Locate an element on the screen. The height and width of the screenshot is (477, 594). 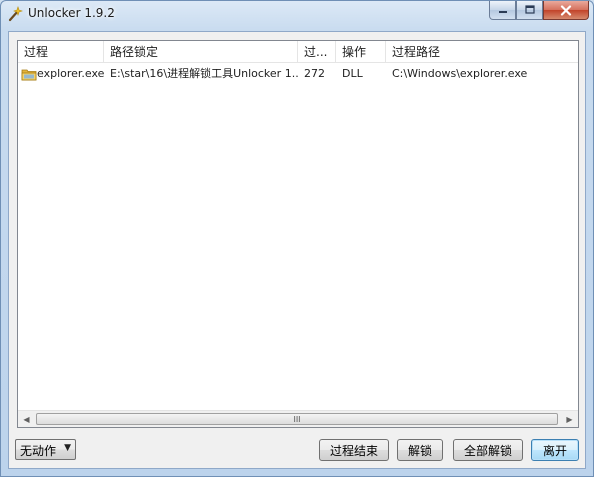
scroll-left-arrow-icon: ◀ is located at coordinates (26, 419).